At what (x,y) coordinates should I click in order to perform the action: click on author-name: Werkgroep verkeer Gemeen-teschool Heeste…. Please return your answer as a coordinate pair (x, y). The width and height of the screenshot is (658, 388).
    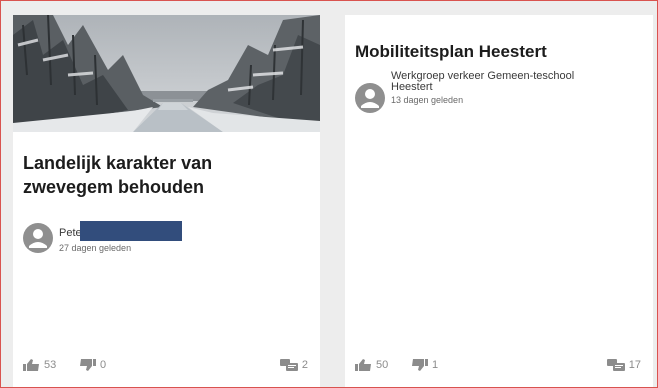
    Looking at the image, I should click on (483, 81).